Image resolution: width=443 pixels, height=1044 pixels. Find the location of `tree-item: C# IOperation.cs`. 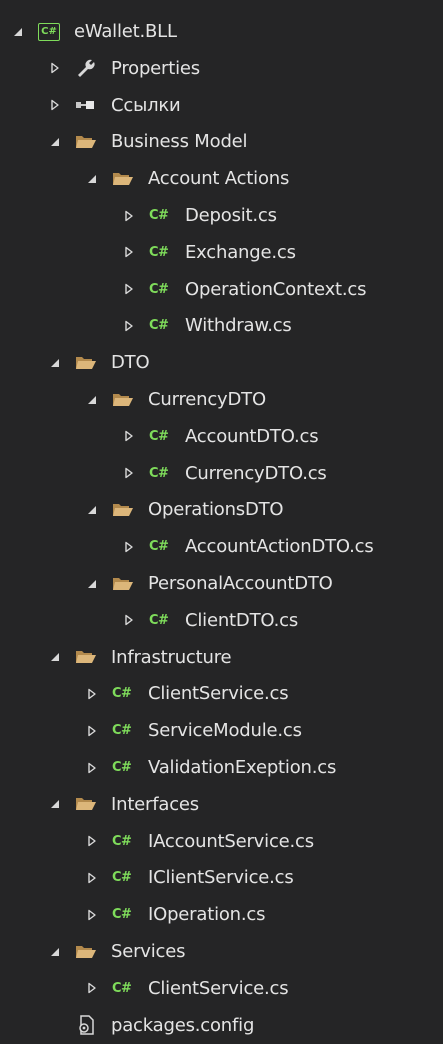

tree-item: C# IOperation.cs is located at coordinates (221, 914).